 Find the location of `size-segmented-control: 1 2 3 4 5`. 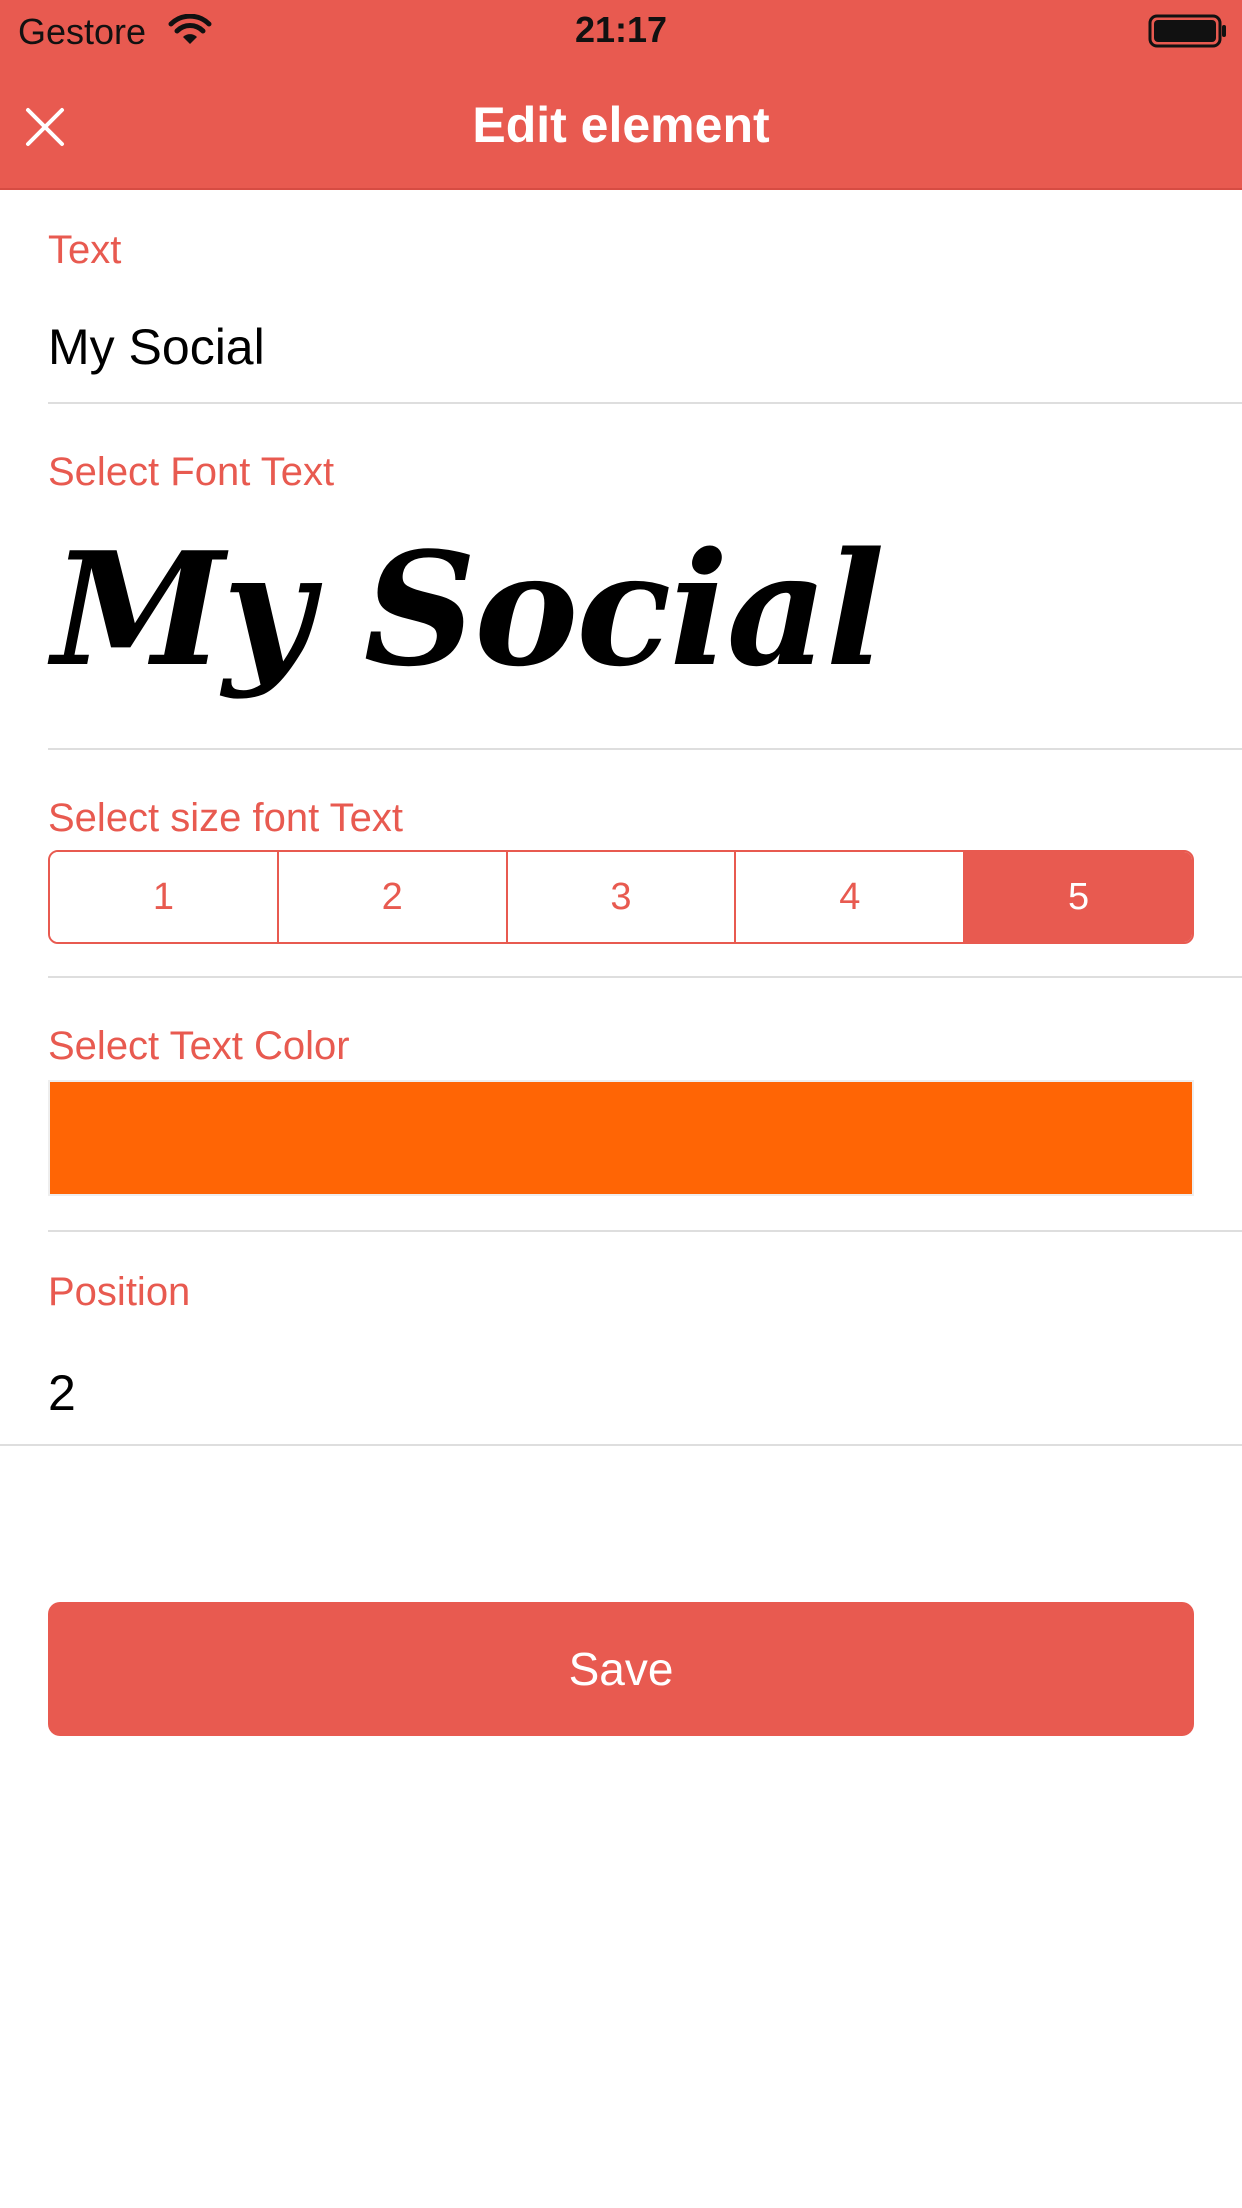

size-segmented-control: 1 2 3 4 5 is located at coordinates (621, 897).